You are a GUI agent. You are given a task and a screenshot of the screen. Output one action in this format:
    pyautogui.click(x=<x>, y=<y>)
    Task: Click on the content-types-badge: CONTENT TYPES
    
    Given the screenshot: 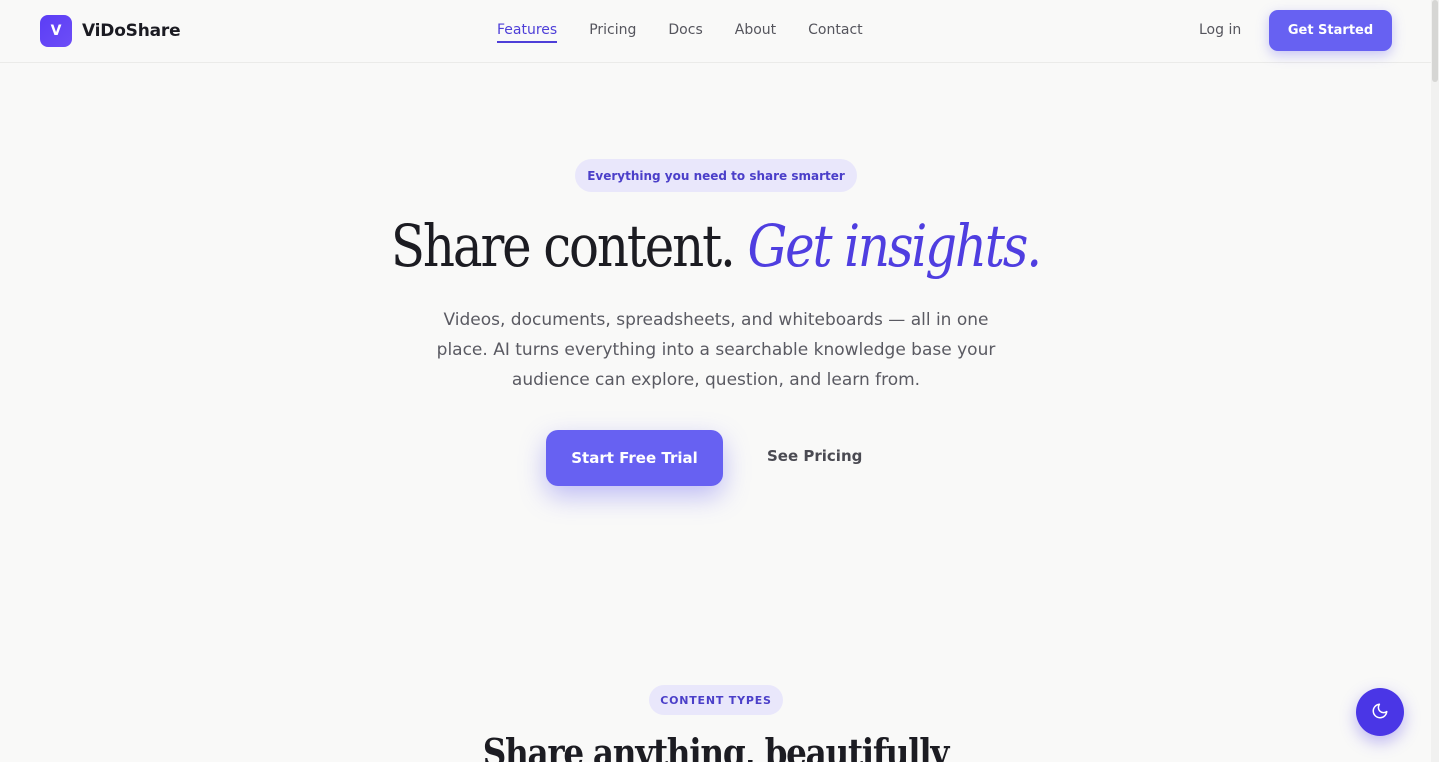 What is the action you would take?
    pyautogui.click(x=716, y=700)
    